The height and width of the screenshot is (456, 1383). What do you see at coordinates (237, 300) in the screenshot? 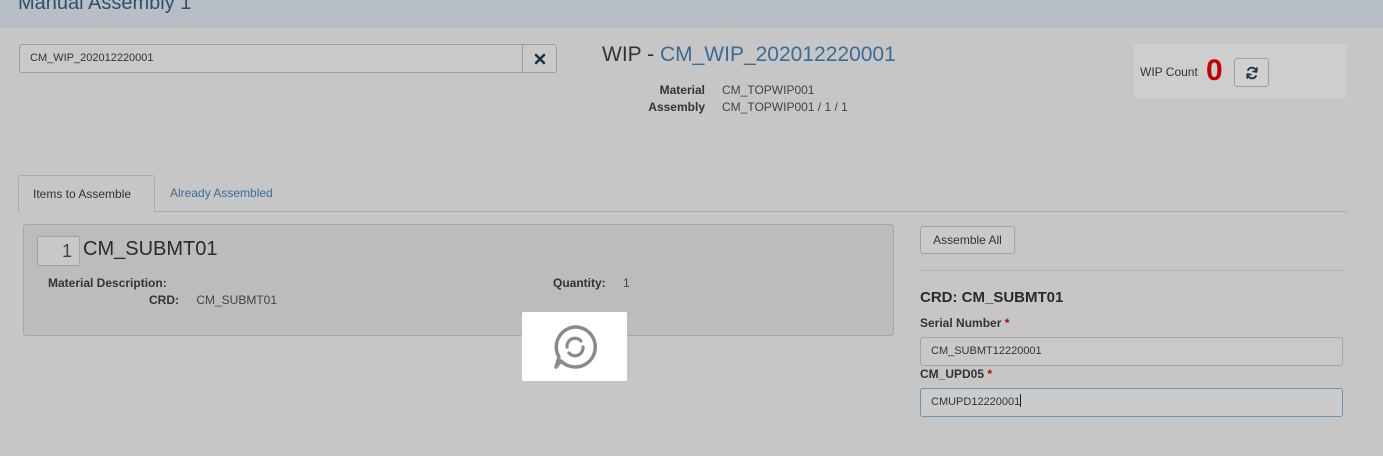
I see `crd-value: CM_SUBMT01` at bounding box center [237, 300].